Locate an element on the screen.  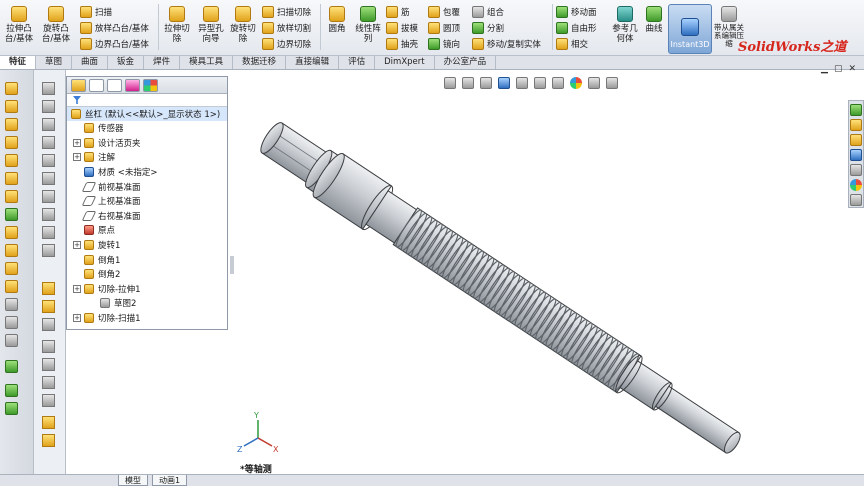
property-manager-tab-icon is located at coordinates (96, 85).